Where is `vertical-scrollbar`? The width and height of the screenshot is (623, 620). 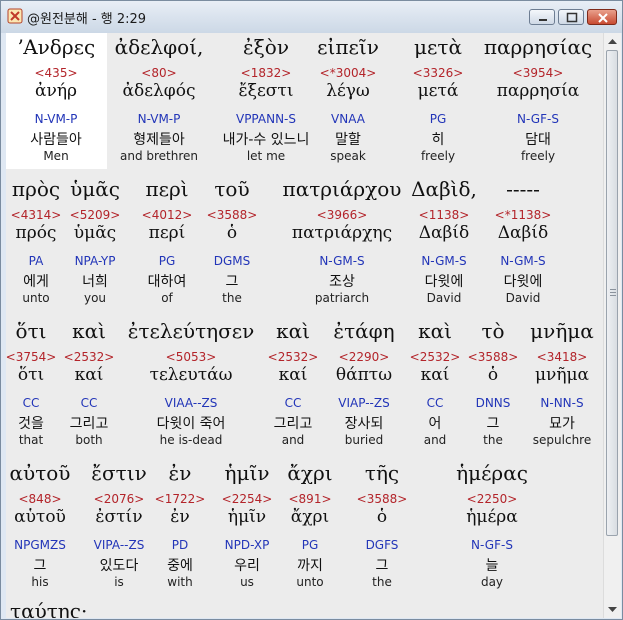 vertical-scrollbar is located at coordinates (612, 325).